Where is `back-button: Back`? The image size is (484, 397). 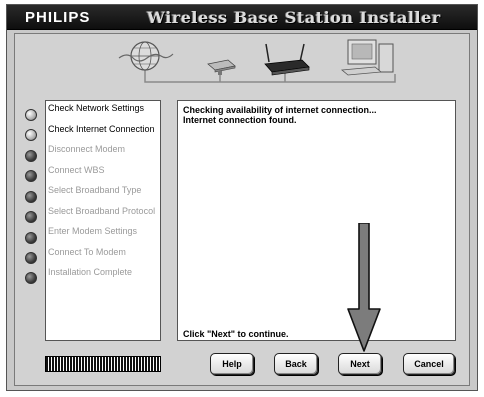 back-button: Back is located at coordinates (296, 364).